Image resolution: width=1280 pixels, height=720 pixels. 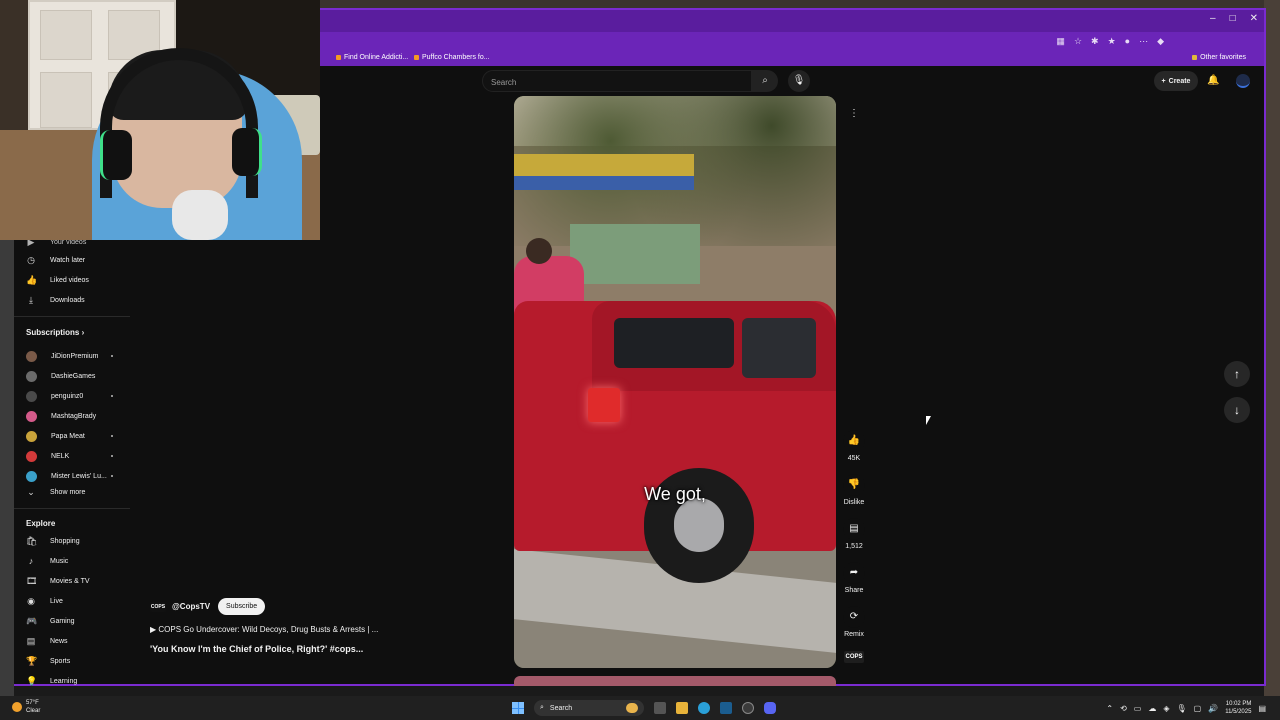 What do you see at coordinates (1123, 708) in the screenshot?
I see `sync-icon: ⟲` at bounding box center [1123, 708].